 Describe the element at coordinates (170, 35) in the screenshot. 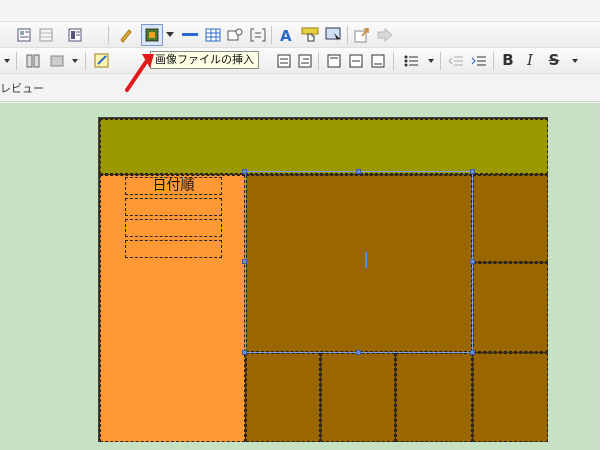

I see `dropdown-arrow-icon` at that location.